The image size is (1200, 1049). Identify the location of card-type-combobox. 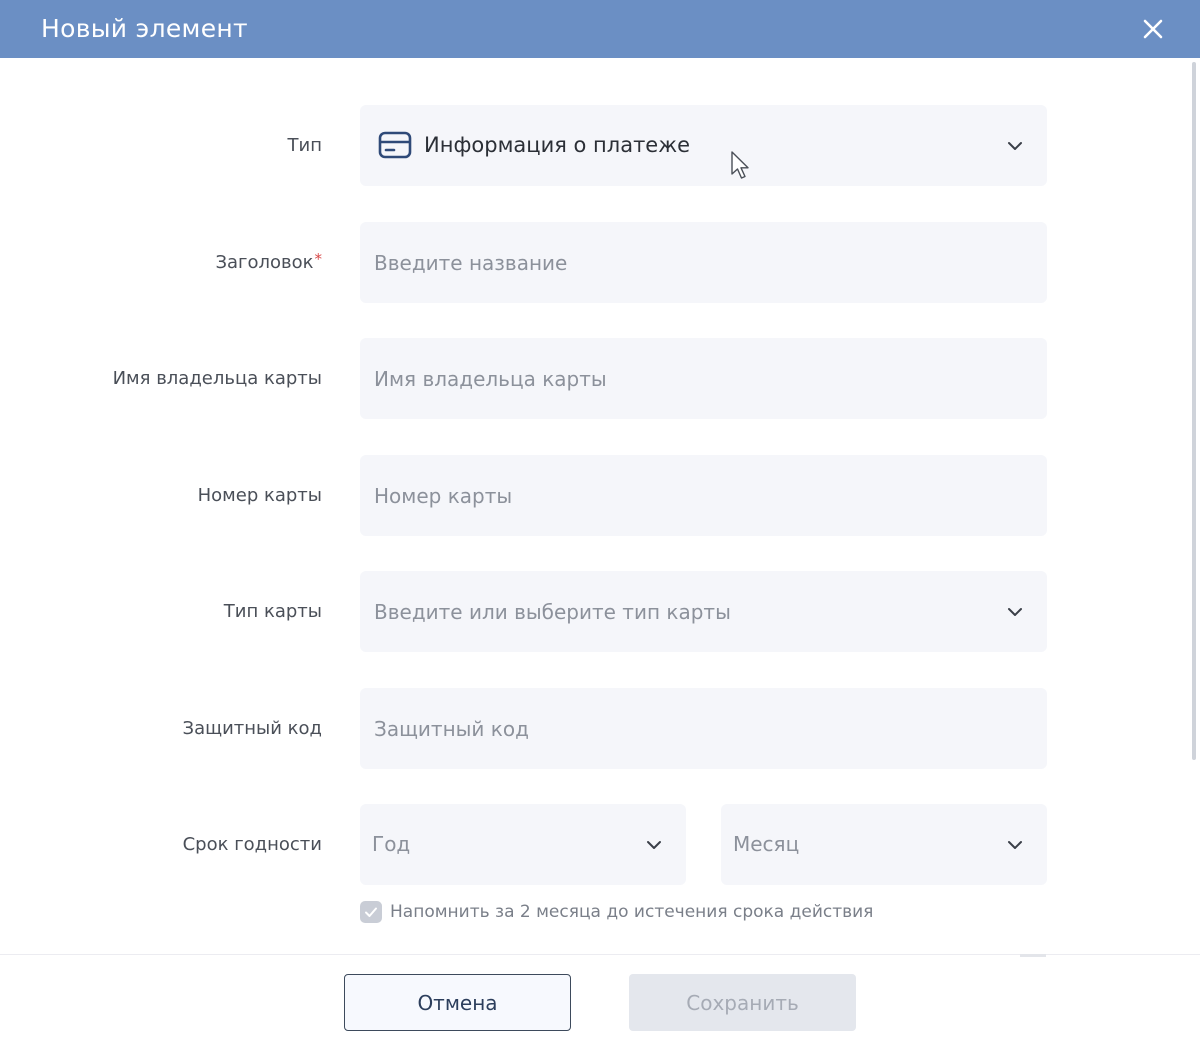
(703, 611).